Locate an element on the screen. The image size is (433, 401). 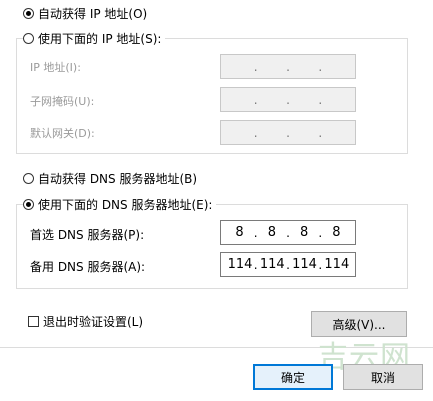
dns-auto-radio-indicator is located at coordinates (28, 178).